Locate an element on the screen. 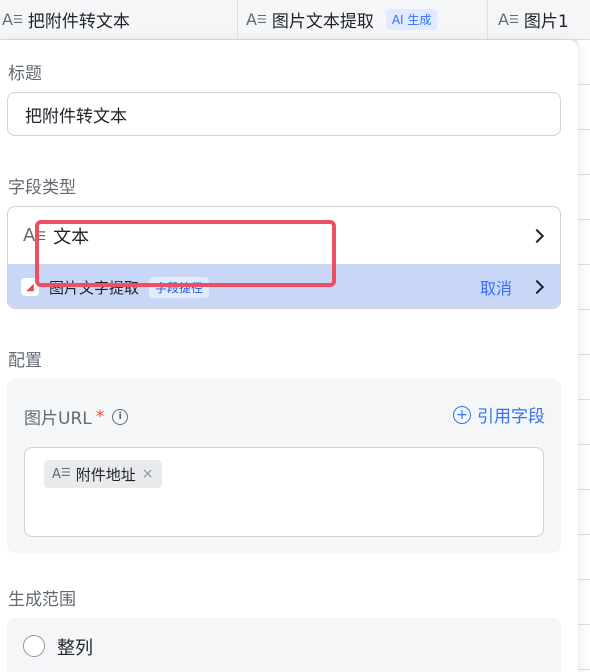  column-header-label: 图片1 is located at coordinates (546, 22).